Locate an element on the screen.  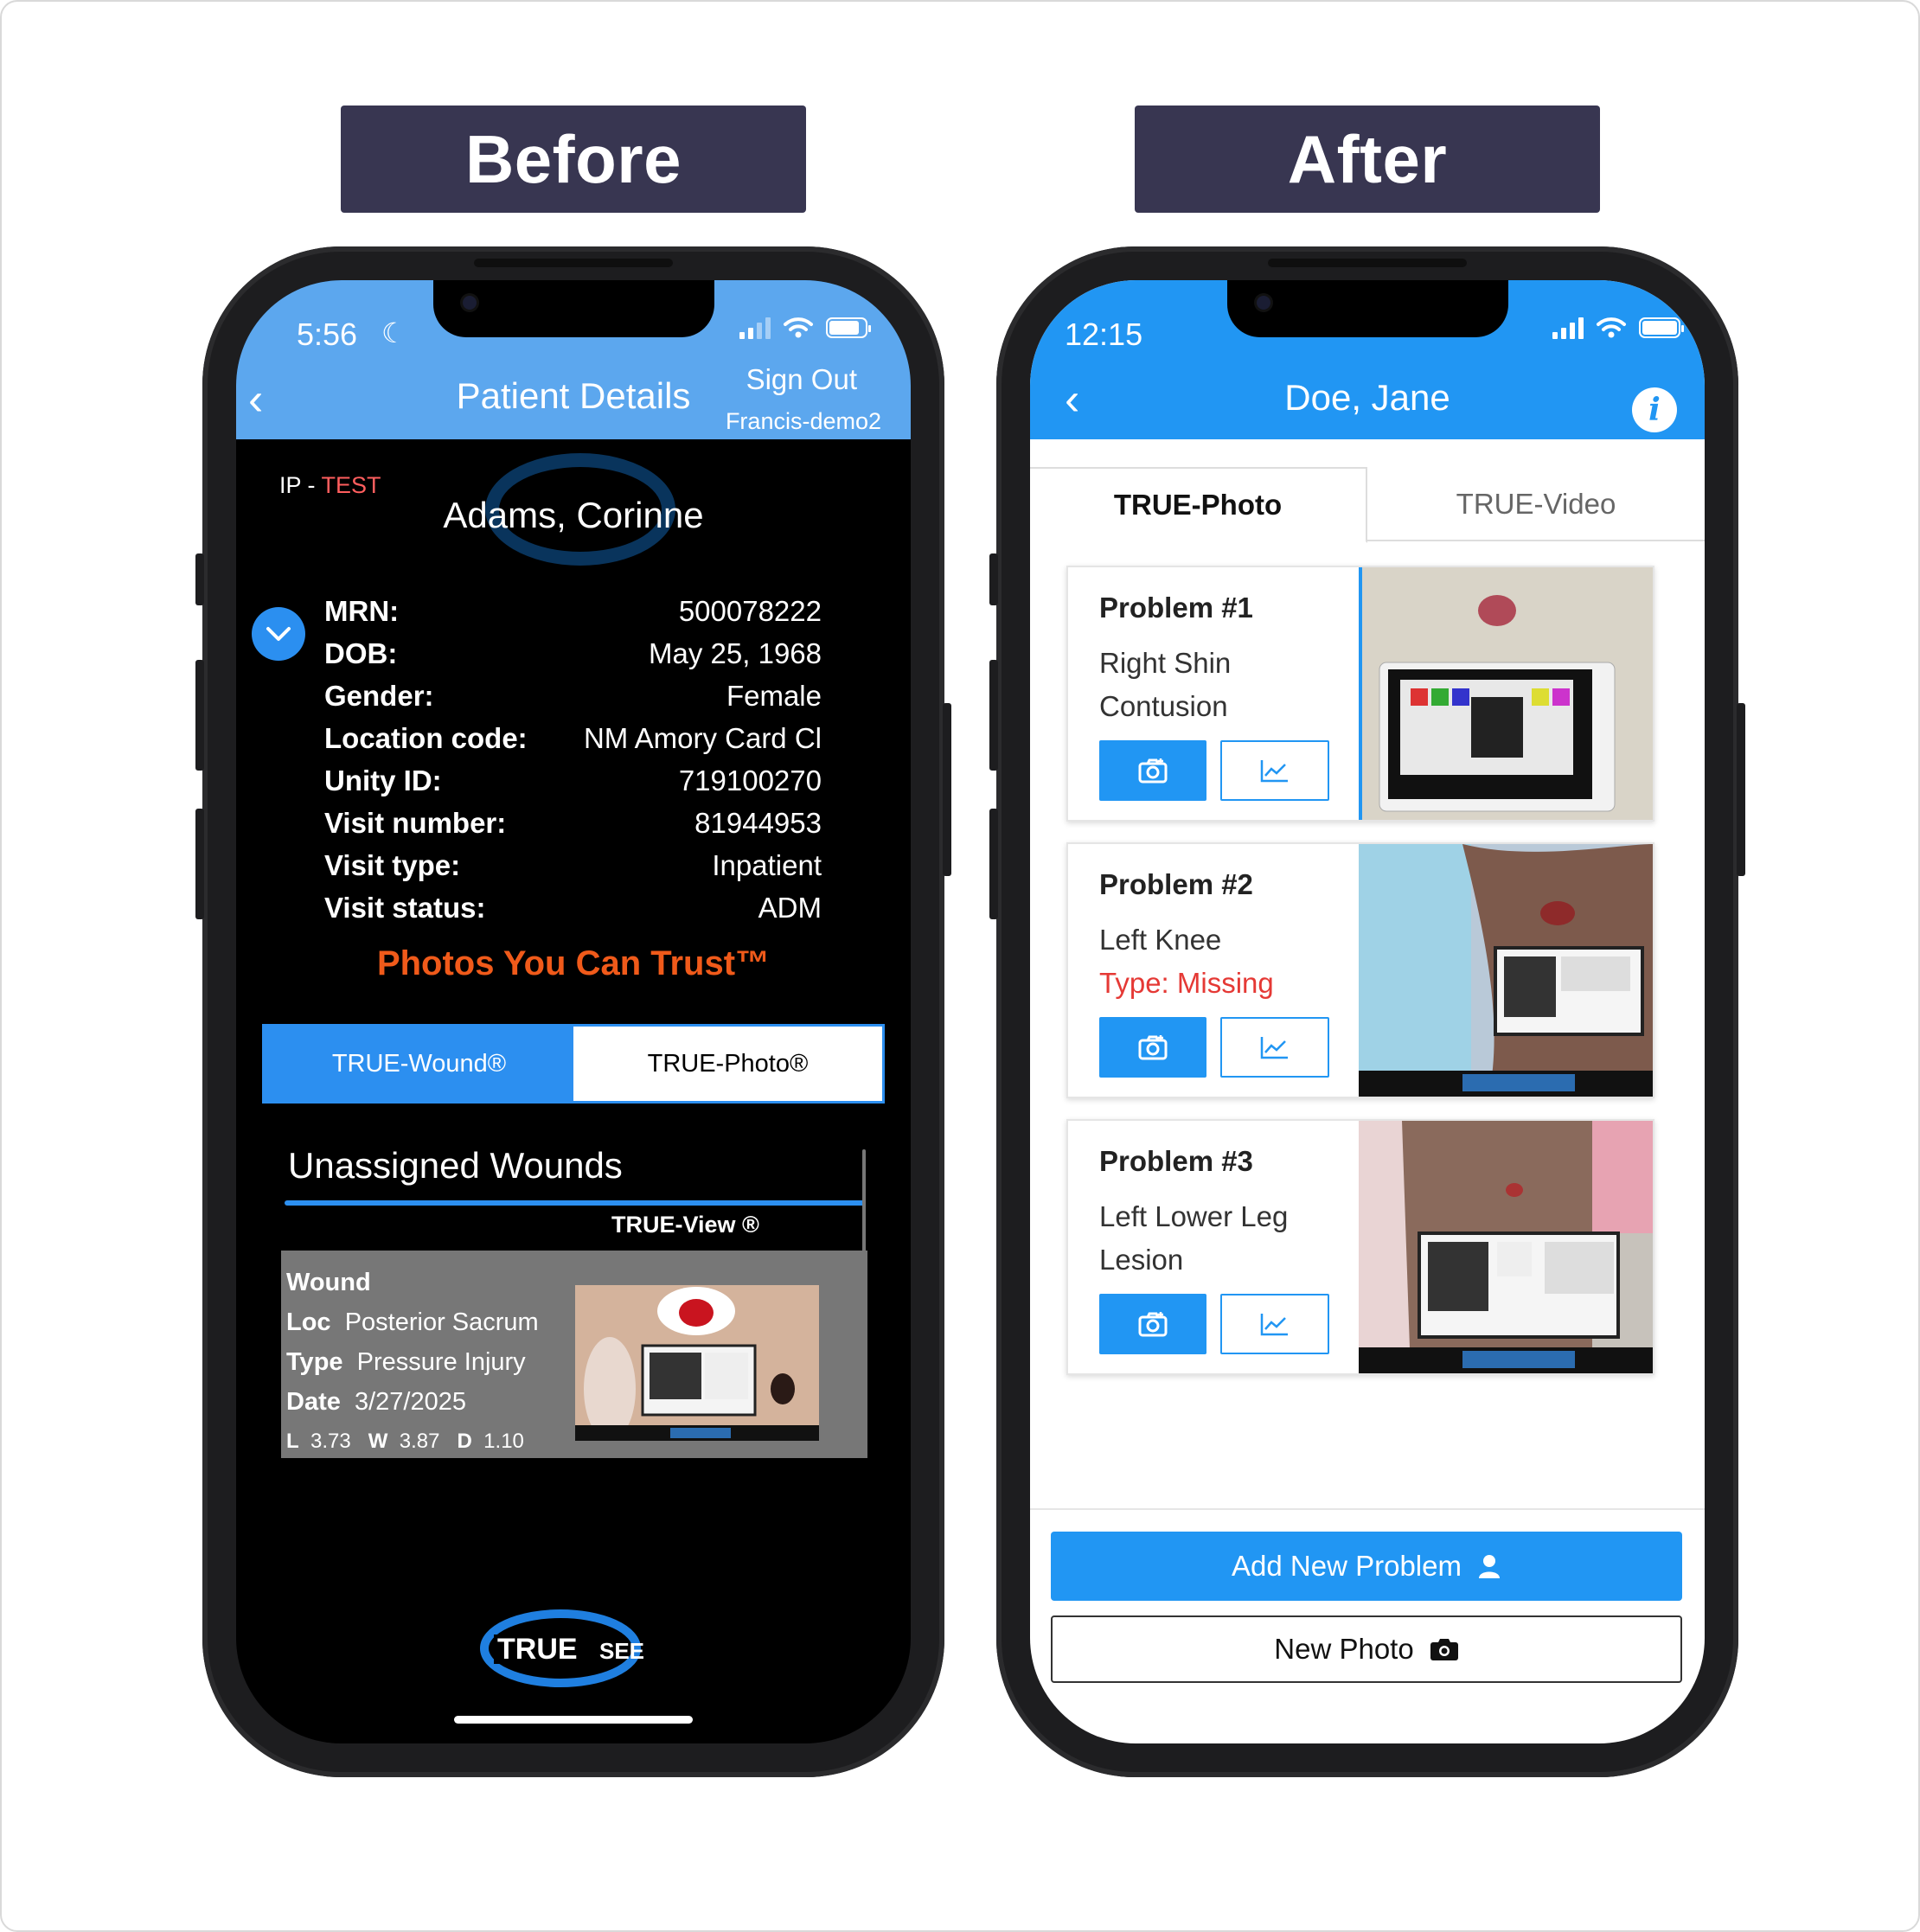
wound-photo is located at coordinates (697, 1363).